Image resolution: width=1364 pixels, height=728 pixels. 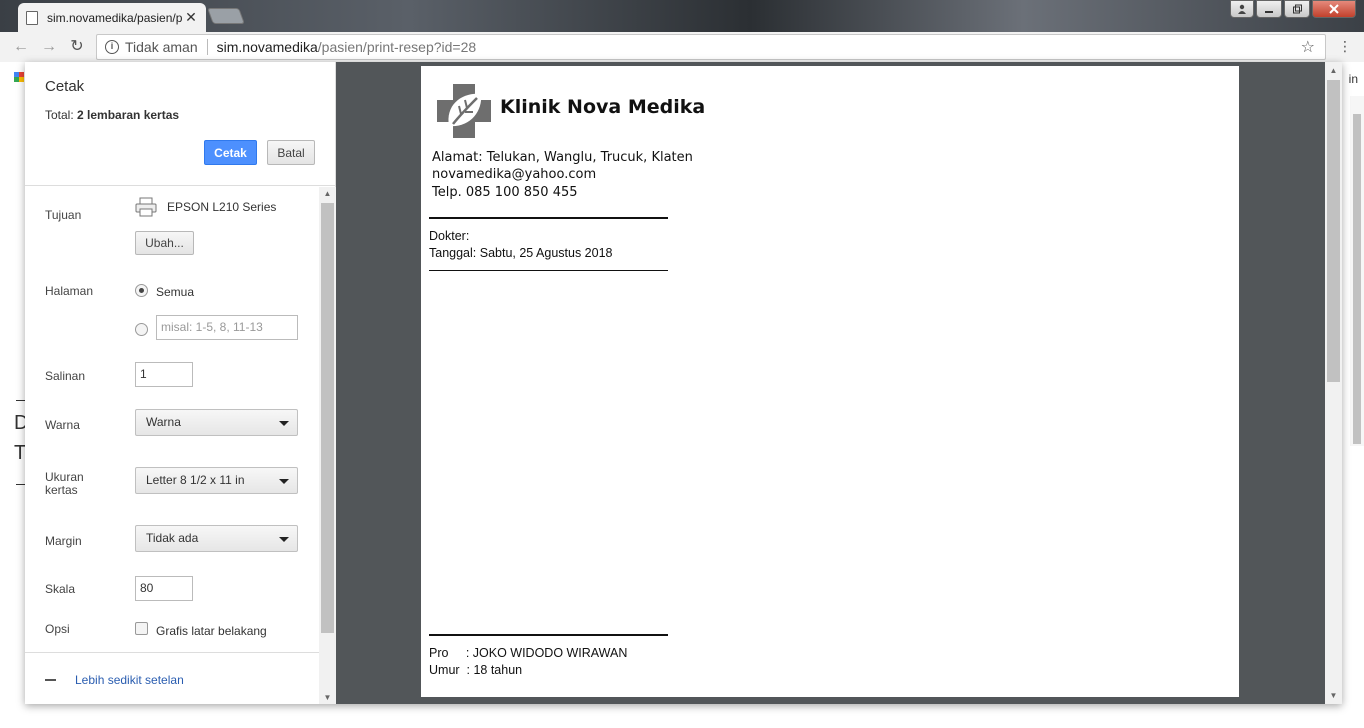 What do you see at coordinates (19, 77) in the screenshot?
I see `apps-icon` at bounding box center [19, 77].